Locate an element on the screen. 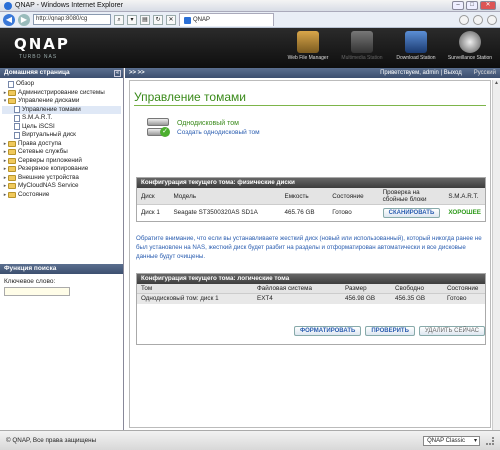  sidebar-item-mycloudnas: ▸ MyCloudNAS Service is located at coordinates (61, 186).